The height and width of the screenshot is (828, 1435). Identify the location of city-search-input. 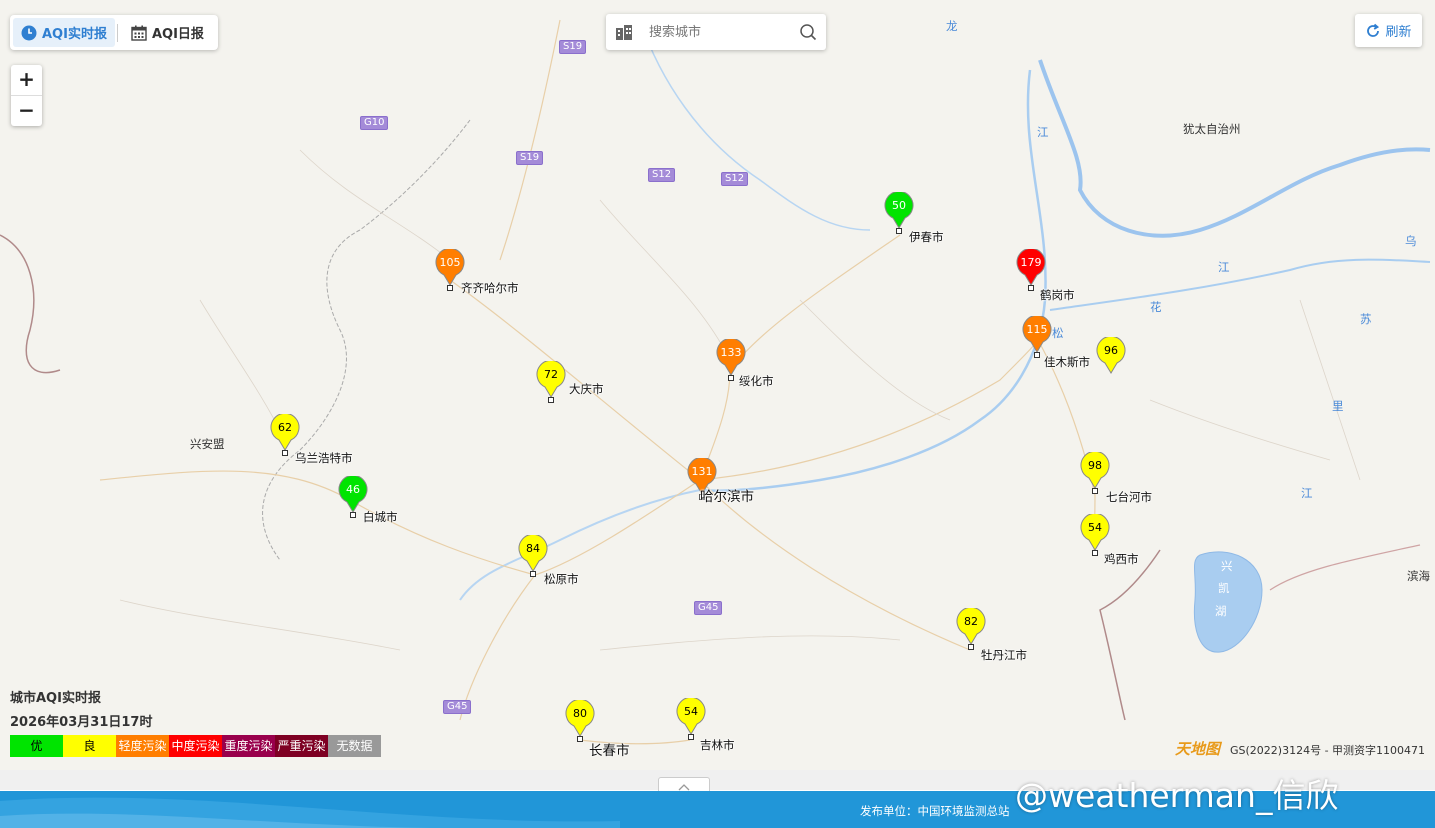
(719, 32).